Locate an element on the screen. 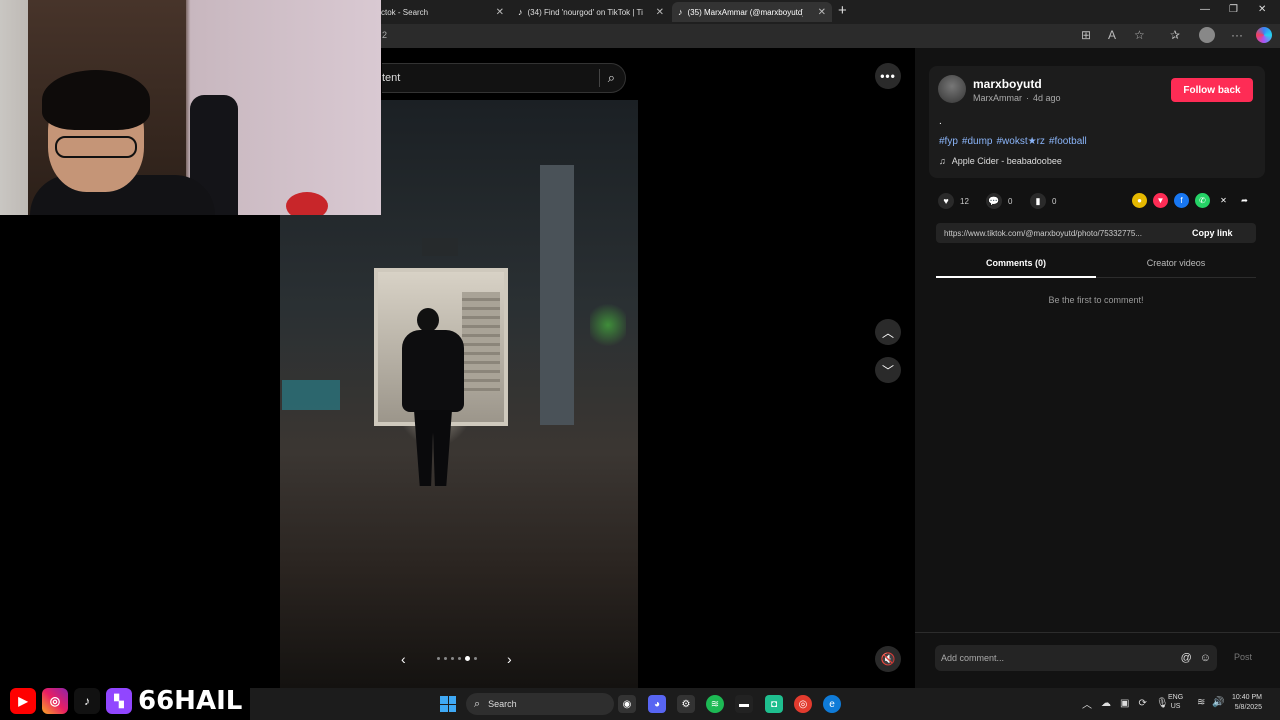 This screenshot has width=1280, height=720. restore-icon: ❐ is located at coordinates (1233, 9).